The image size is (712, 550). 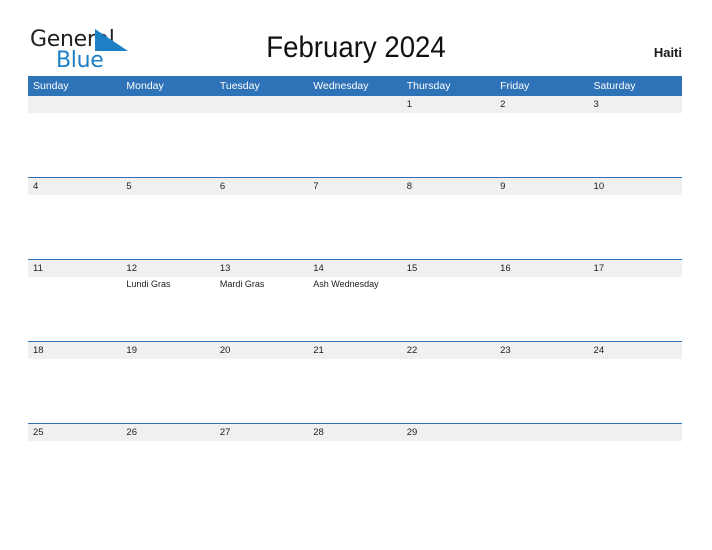 What do you see at coordinates (74, 300) in the screenshot?
I see `day-cell: 11` at bounding box center [74, 300].